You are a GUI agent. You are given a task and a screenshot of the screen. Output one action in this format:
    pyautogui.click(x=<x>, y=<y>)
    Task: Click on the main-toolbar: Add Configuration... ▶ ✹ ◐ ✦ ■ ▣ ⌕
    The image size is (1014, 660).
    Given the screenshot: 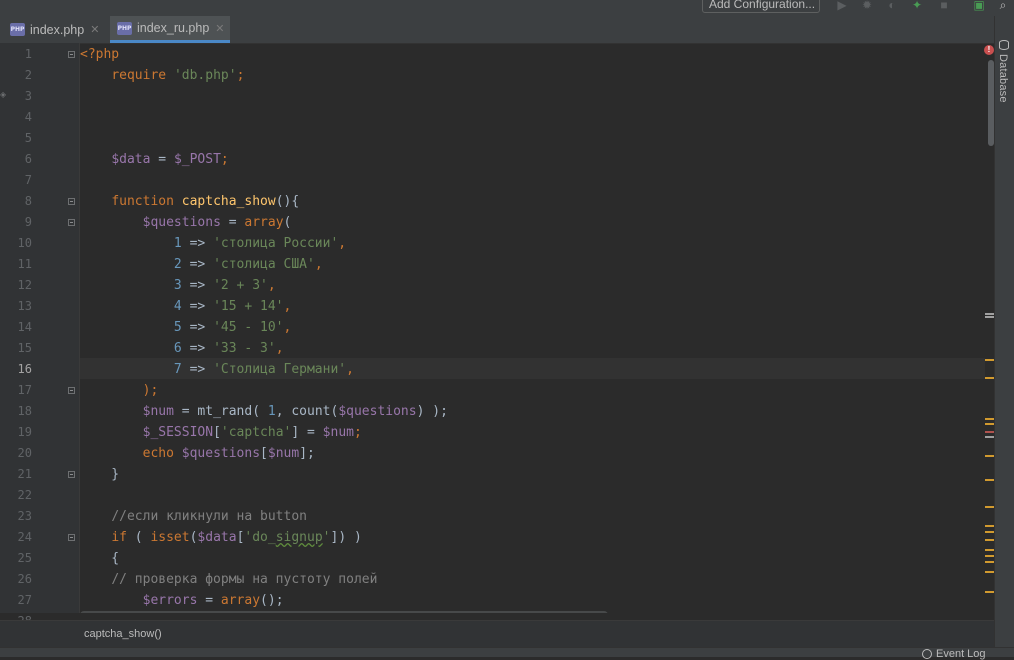 What is the action you would take?
    pyautogui.click(x=507, y=8)
    